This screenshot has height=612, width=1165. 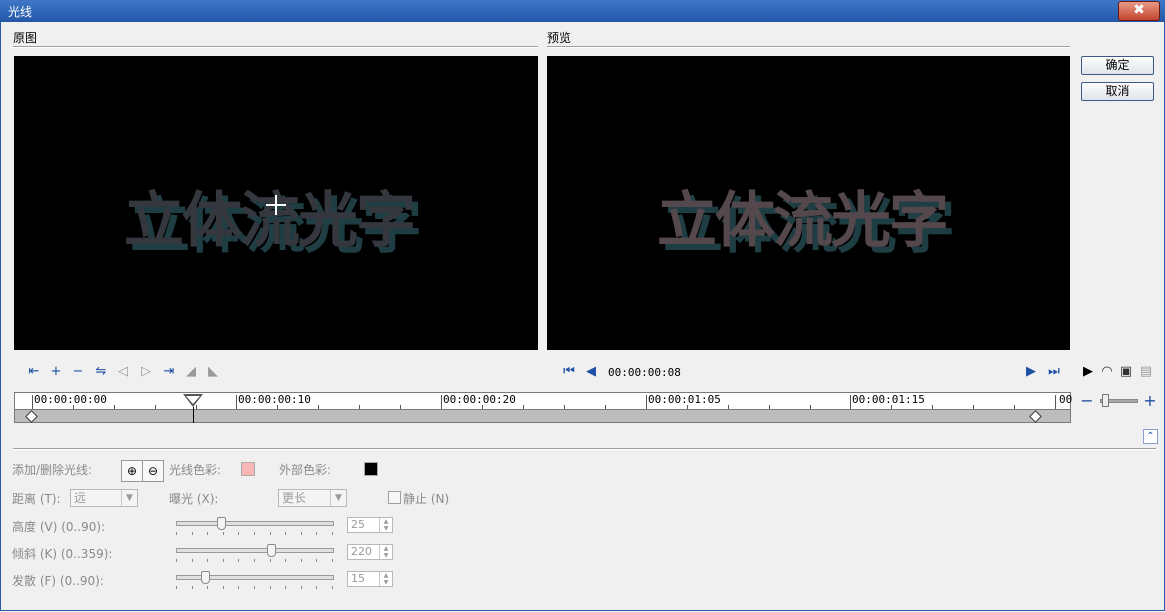 What do you see at coordinates (1105, 400) in the screenshot?
I see `zoom-slider-thumb` at bounding box center [1105, 400].